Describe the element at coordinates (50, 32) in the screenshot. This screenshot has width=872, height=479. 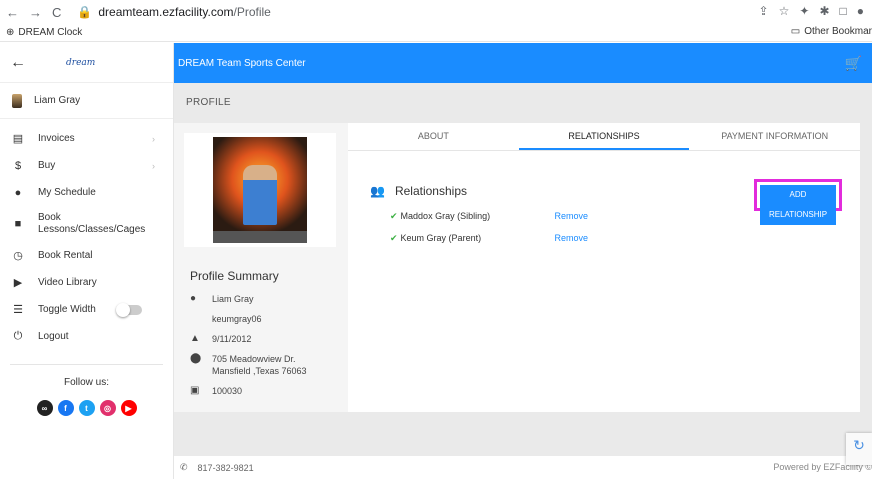
I see `bookmark-dream-clock: DREAM Clock` at that location.